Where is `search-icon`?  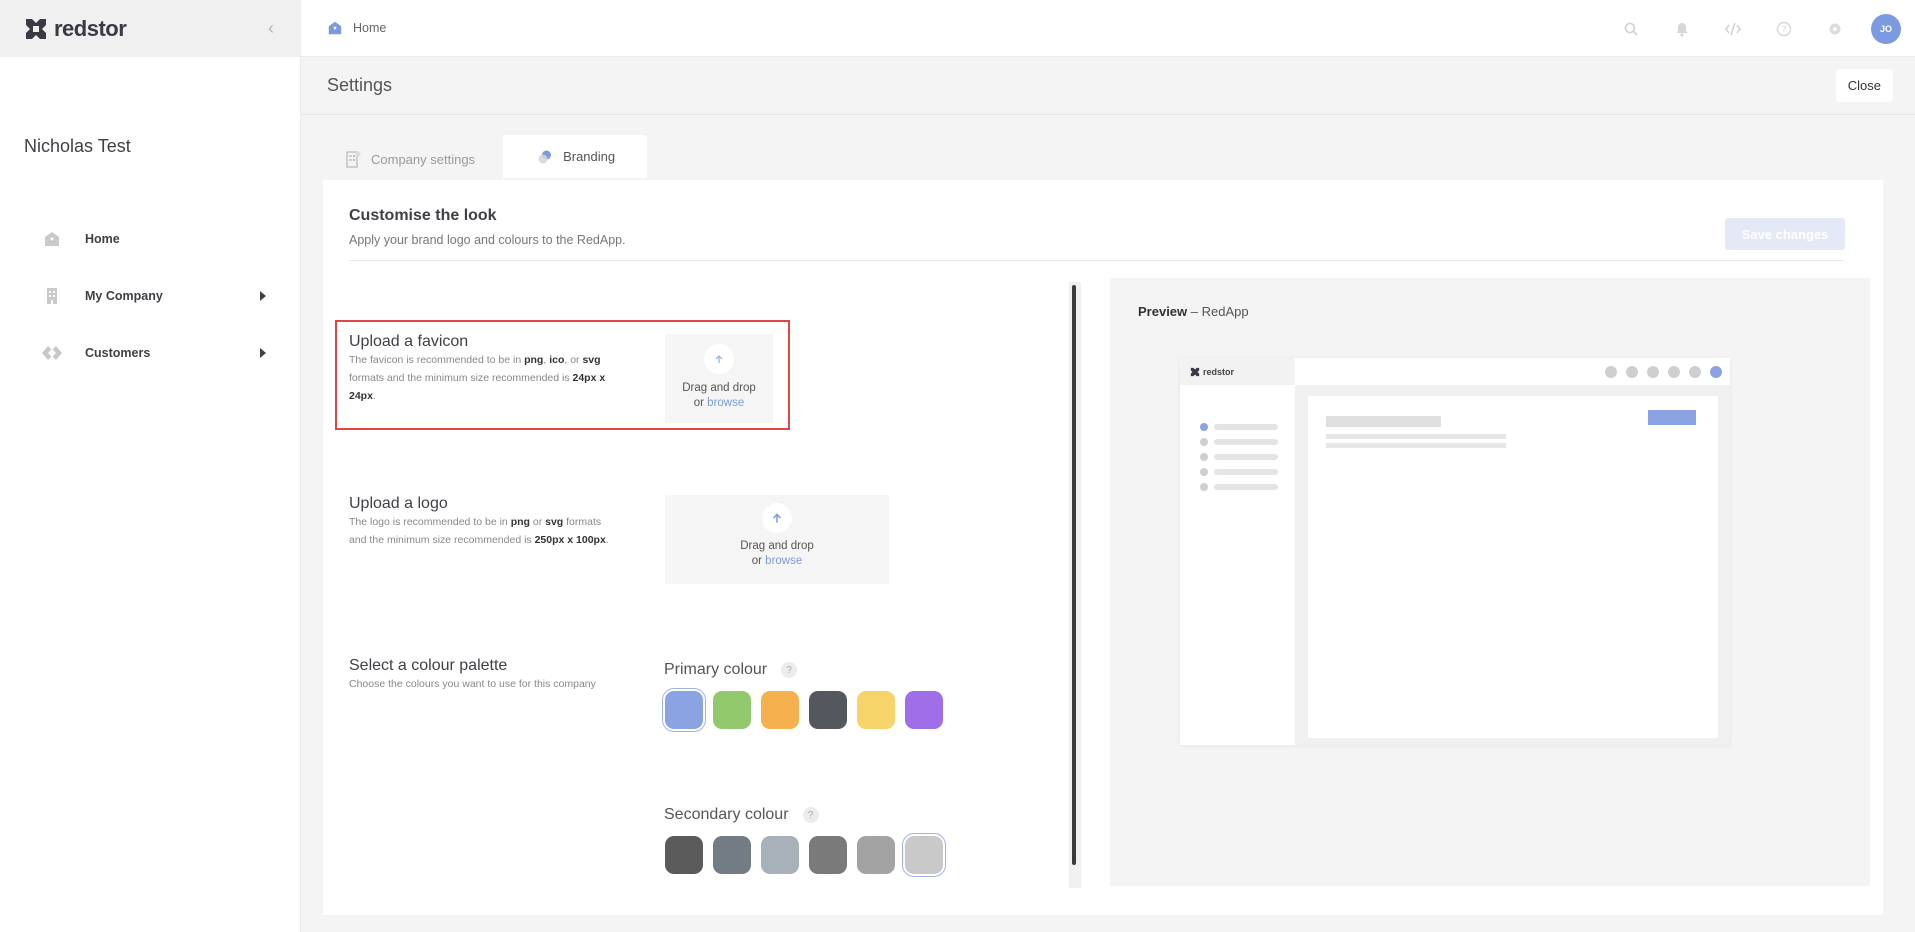 search-icon is located at coordinates (1631, 29).